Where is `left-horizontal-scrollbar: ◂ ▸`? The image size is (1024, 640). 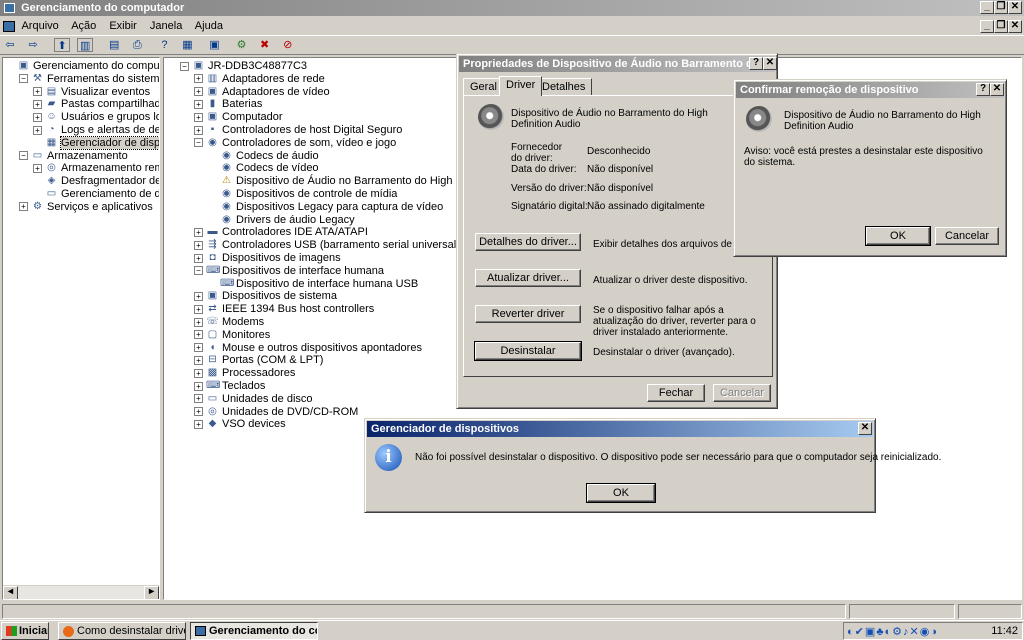 left-horizontal-scrollbar: ◂ ▸ is located at coordinates (81, 592).